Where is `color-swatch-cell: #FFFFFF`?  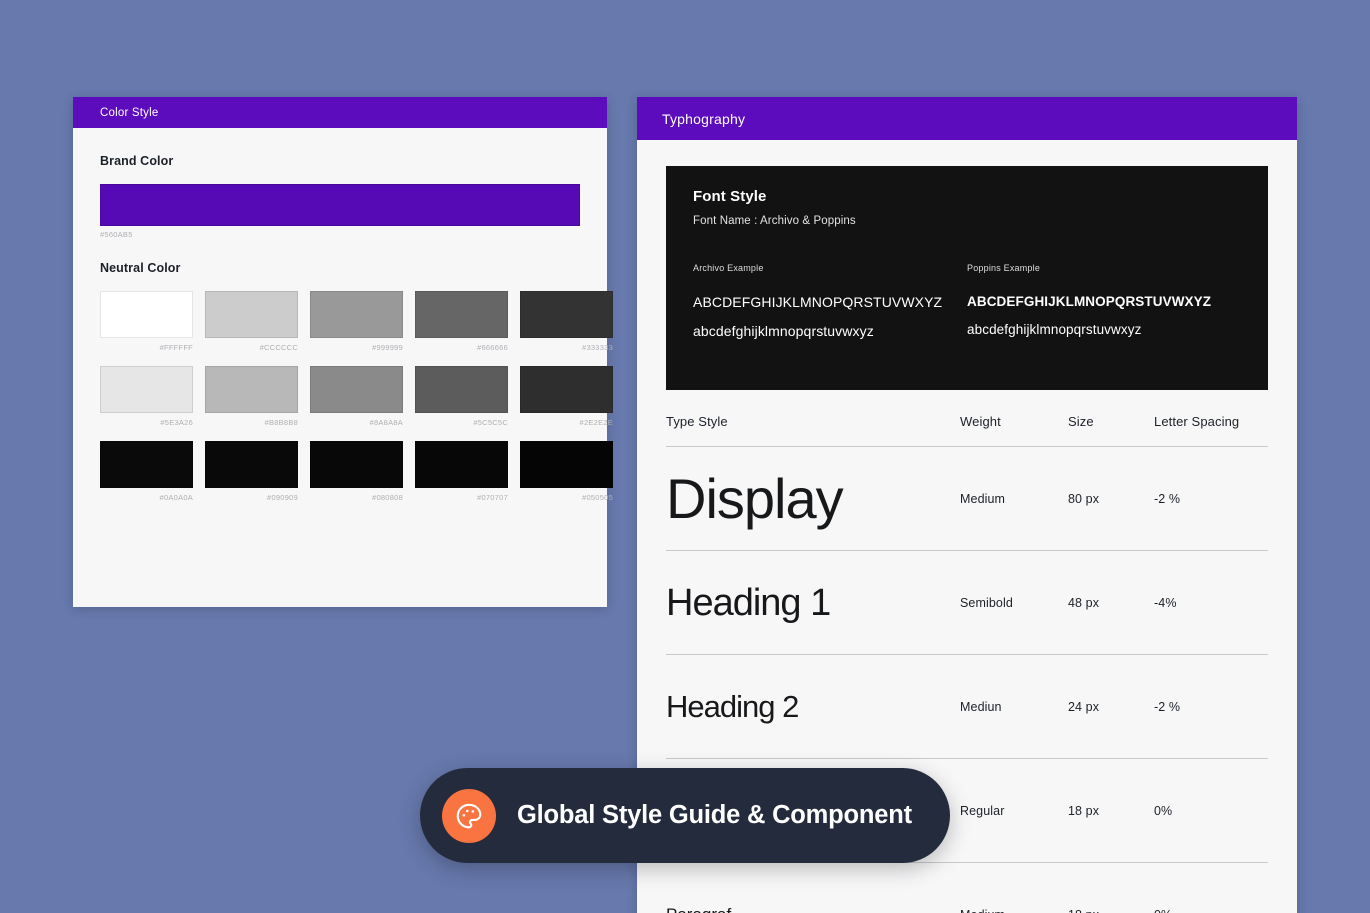
color-swatch-cell: #FFFFFF is located at coordinates (146, 321).